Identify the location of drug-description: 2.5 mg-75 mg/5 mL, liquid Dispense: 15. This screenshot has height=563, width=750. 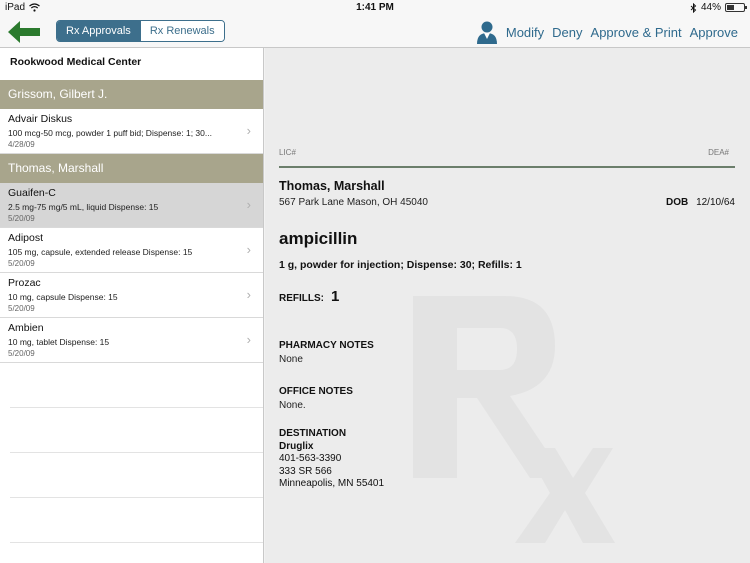
(83, 207).